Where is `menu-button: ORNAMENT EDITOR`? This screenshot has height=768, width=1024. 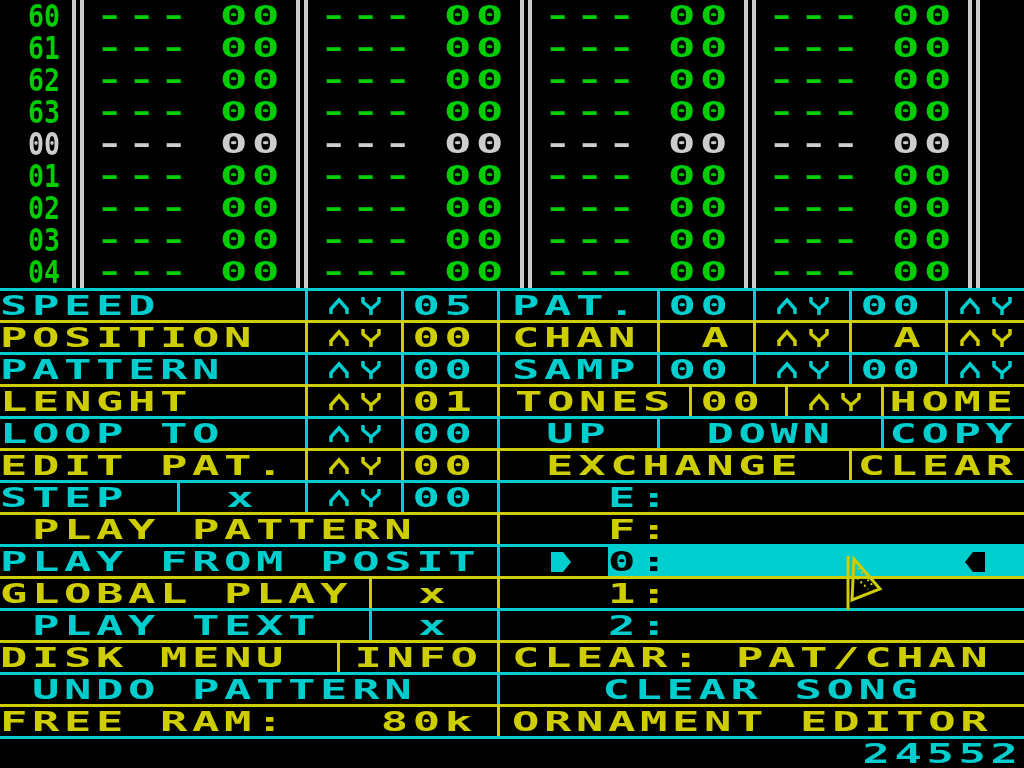
menu-button: ORNAMENT EDITOR is located at coordinates (760, 721).